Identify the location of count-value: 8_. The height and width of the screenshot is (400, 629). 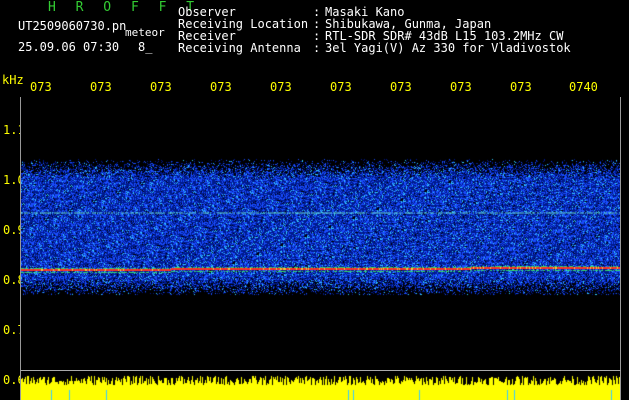
(145, 47).